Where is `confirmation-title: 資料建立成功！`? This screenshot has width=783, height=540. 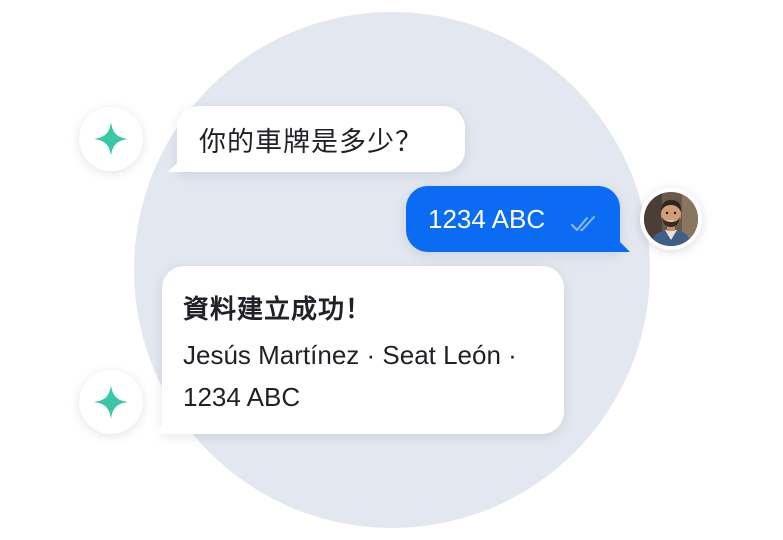 confirmation-title: 資料建立成功！ is located at coordinates (278, 309).